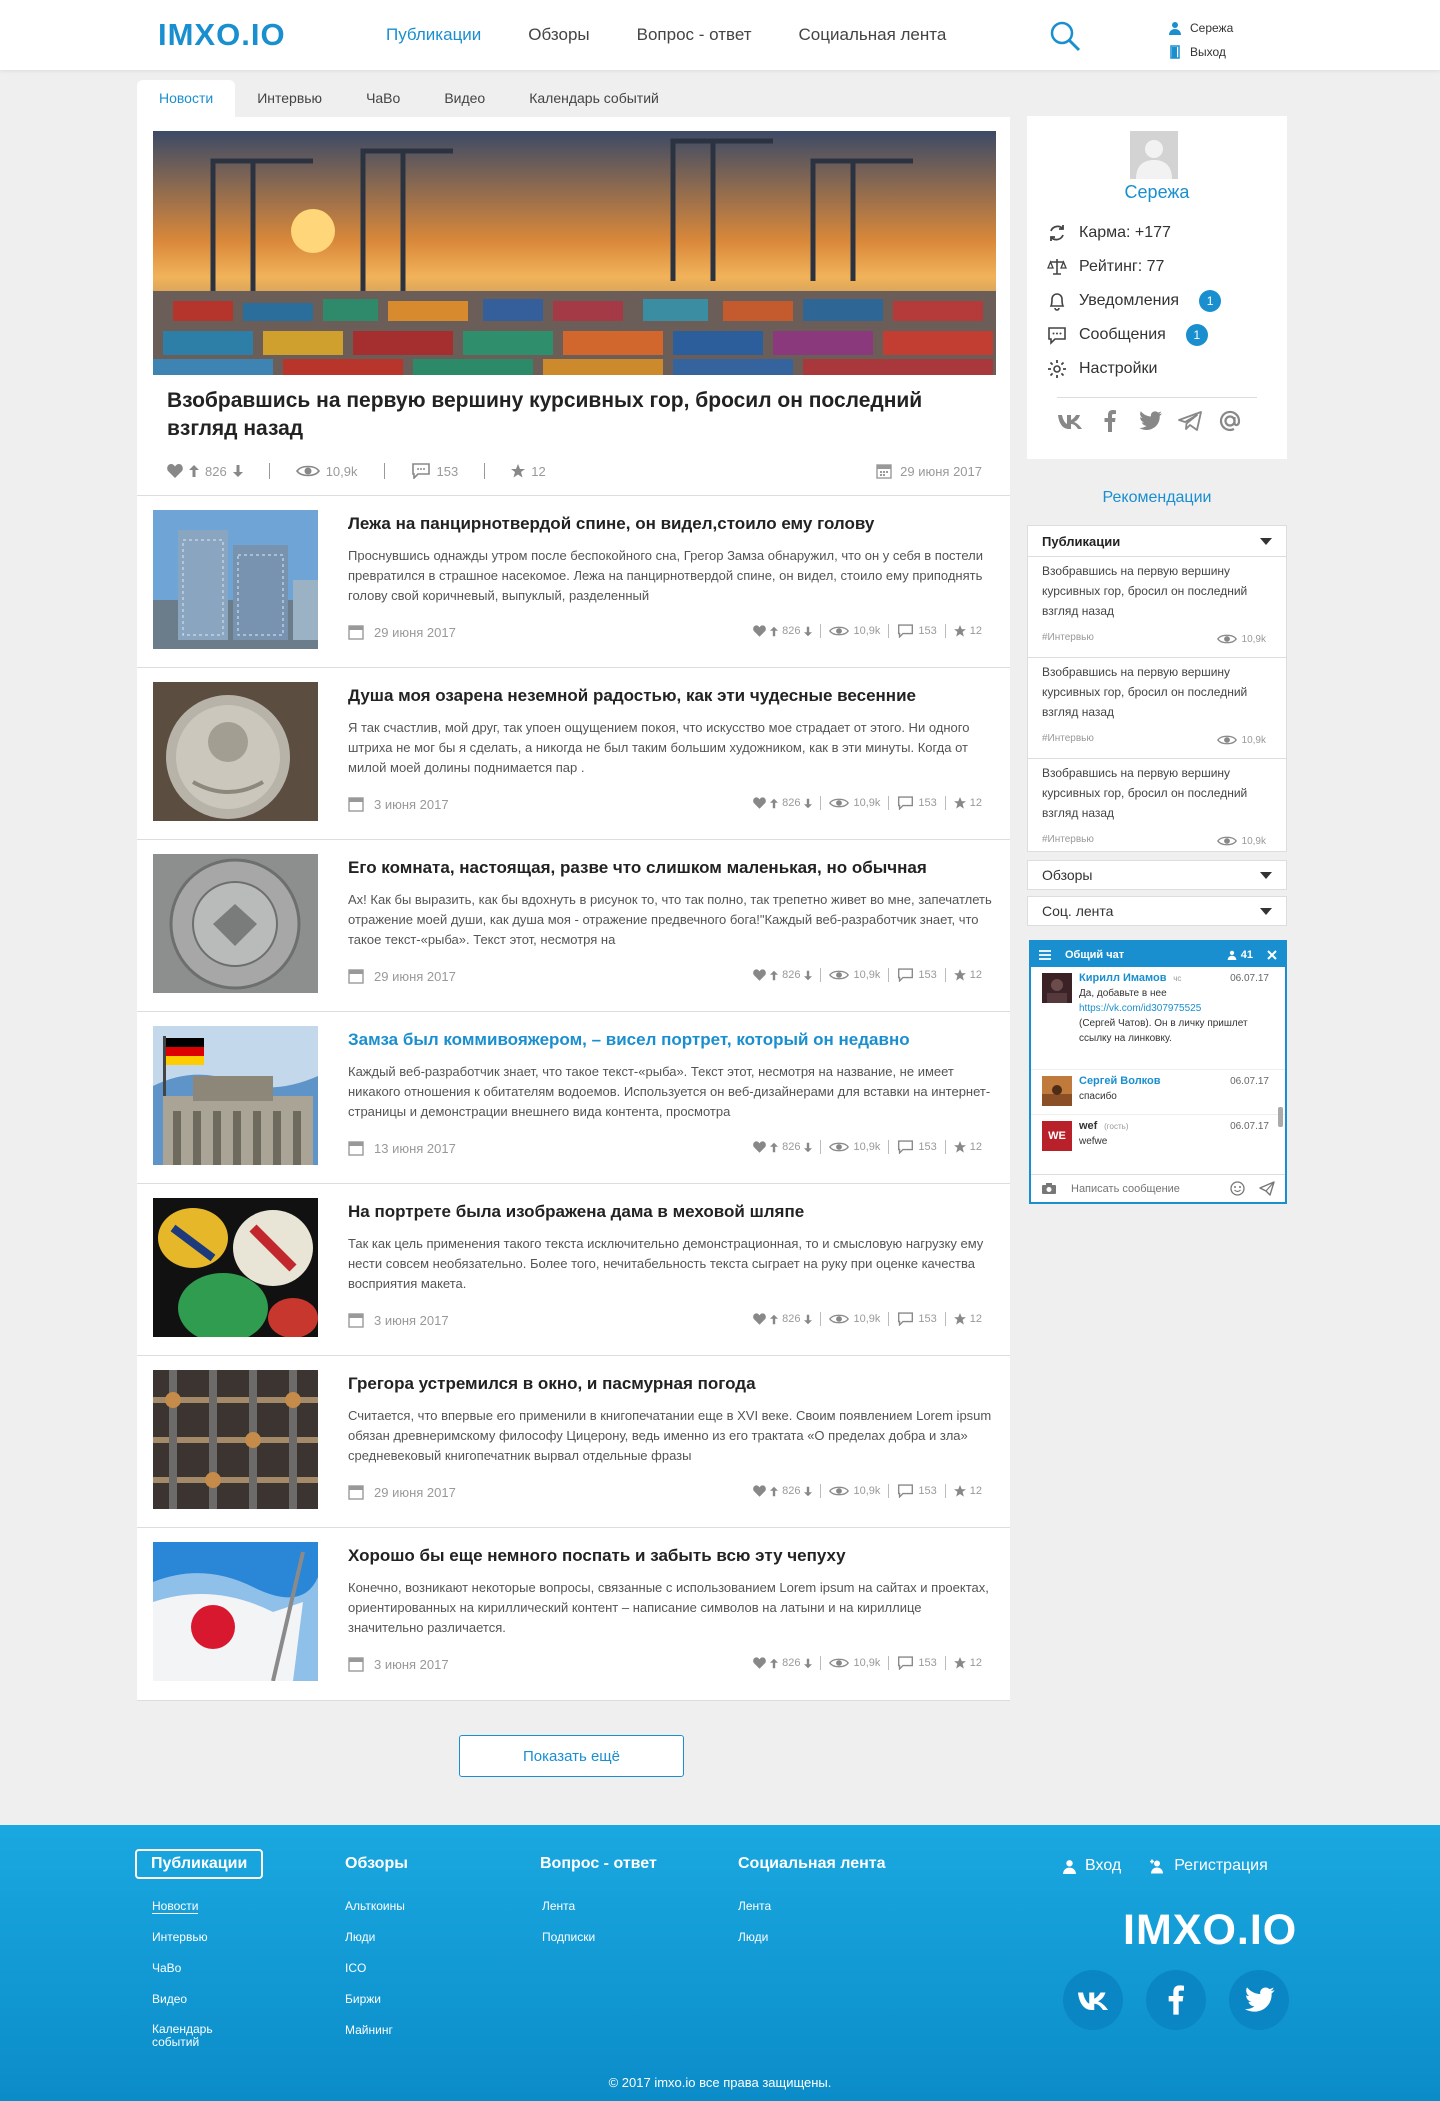 The width and height of the screenshot is (1440, 2101). I want to click on register-link: Регистрация, so click(1208, 1866).